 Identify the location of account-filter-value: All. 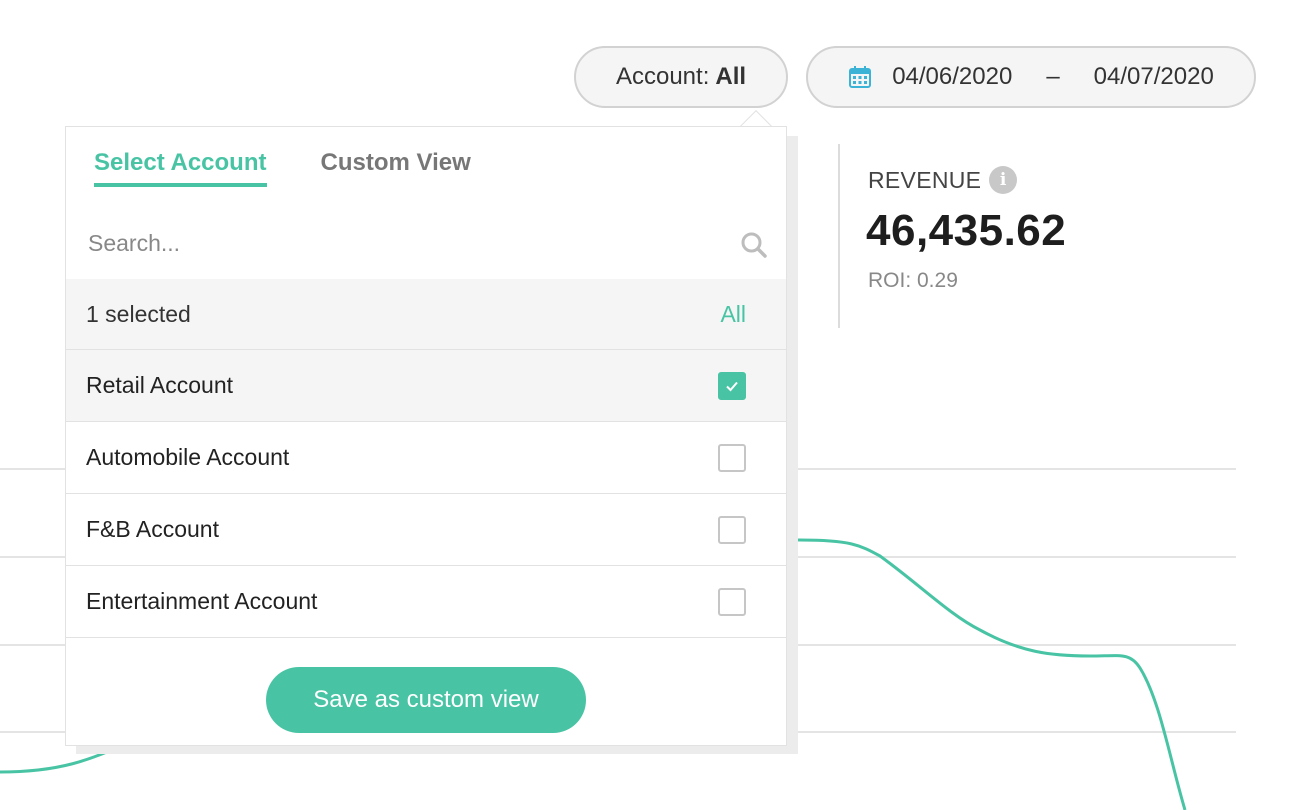
(731, 76).